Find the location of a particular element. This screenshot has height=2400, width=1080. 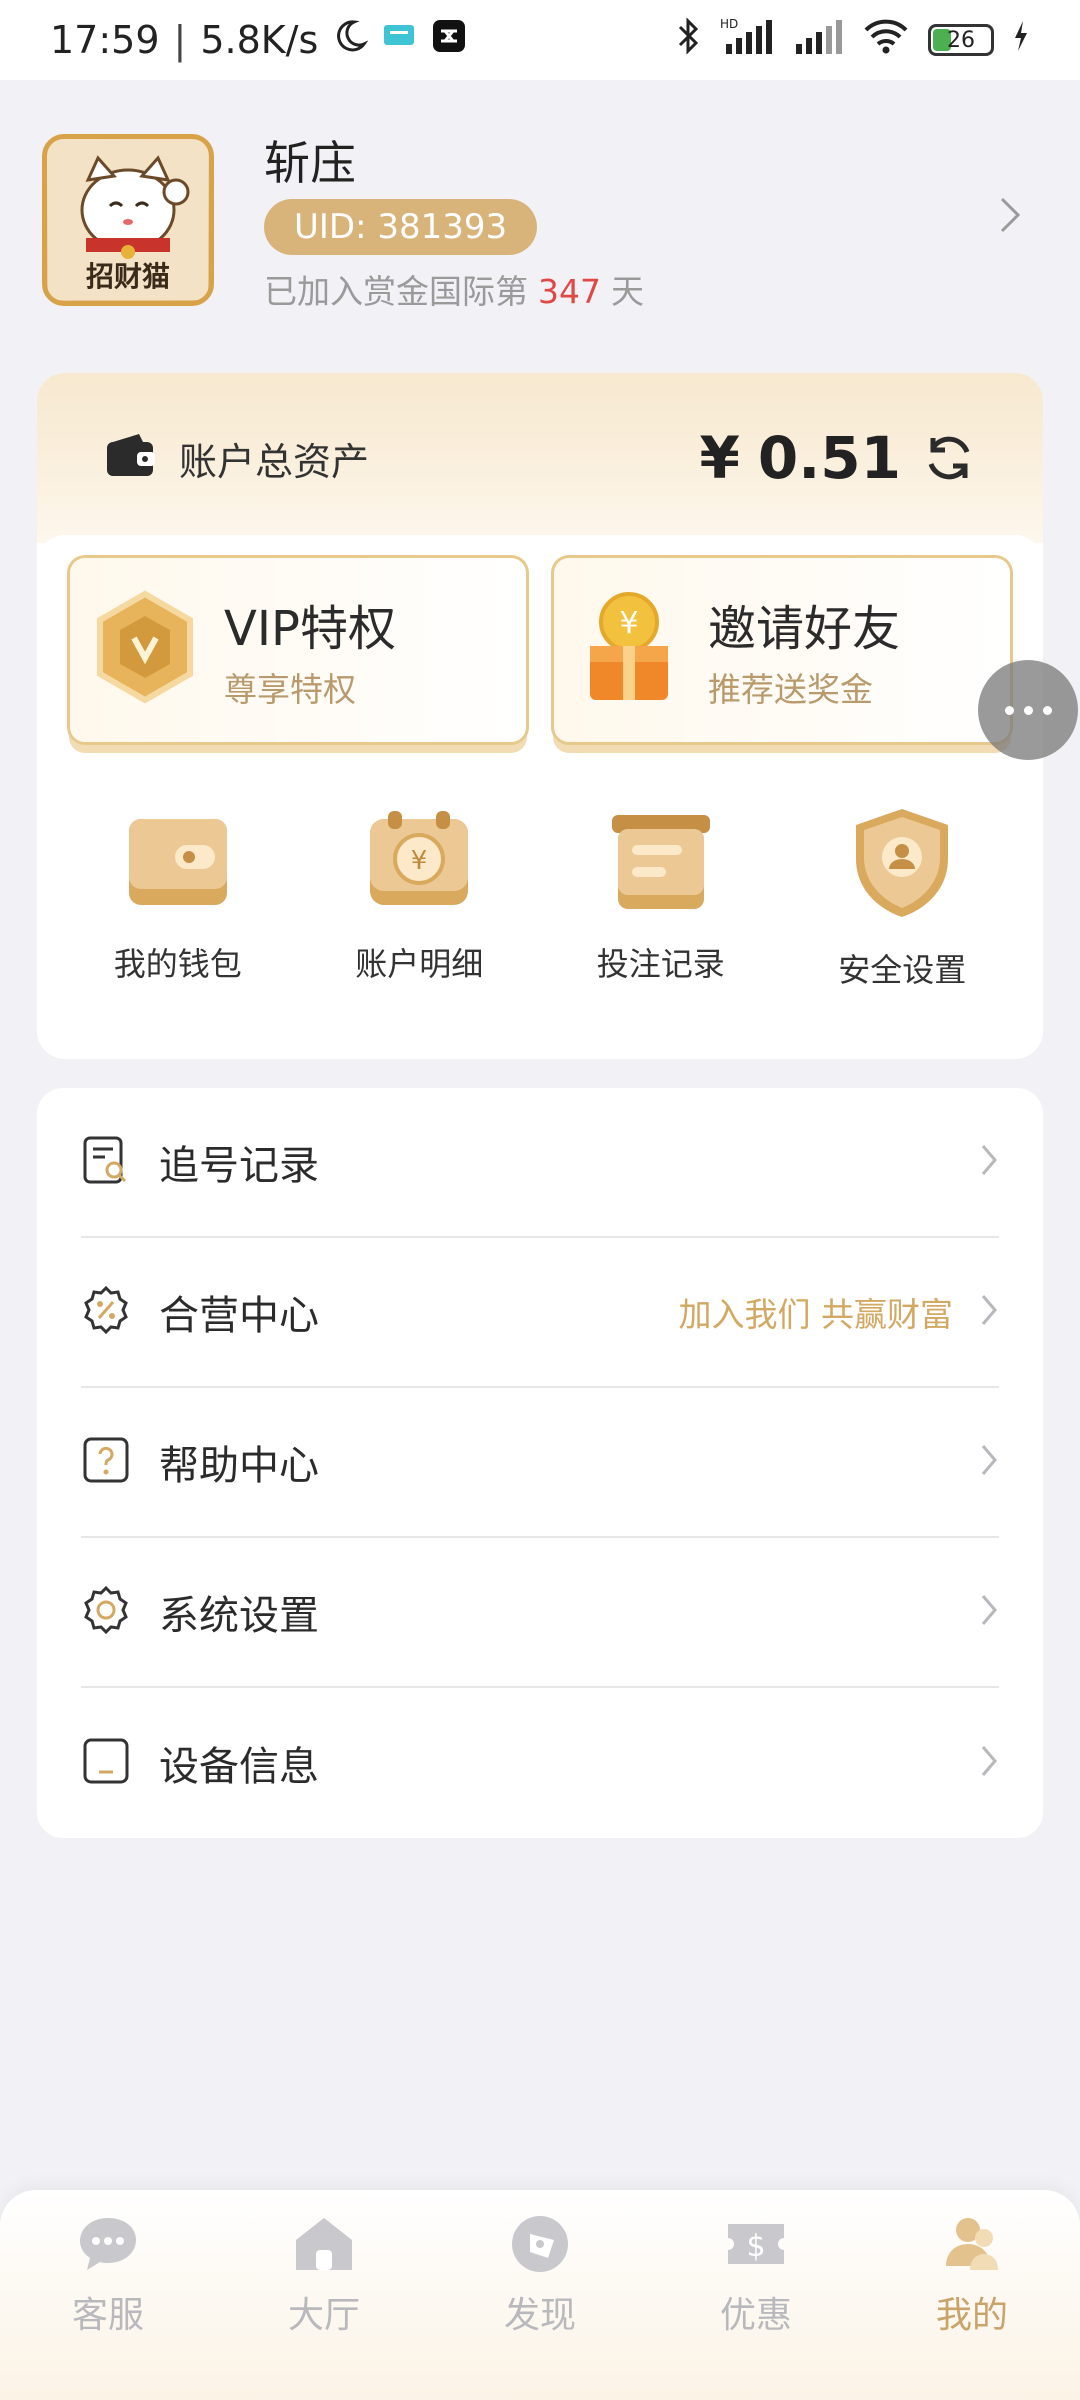

lucky-cat-avatar-image: 招财猫 is located at coordinates (128, 220).